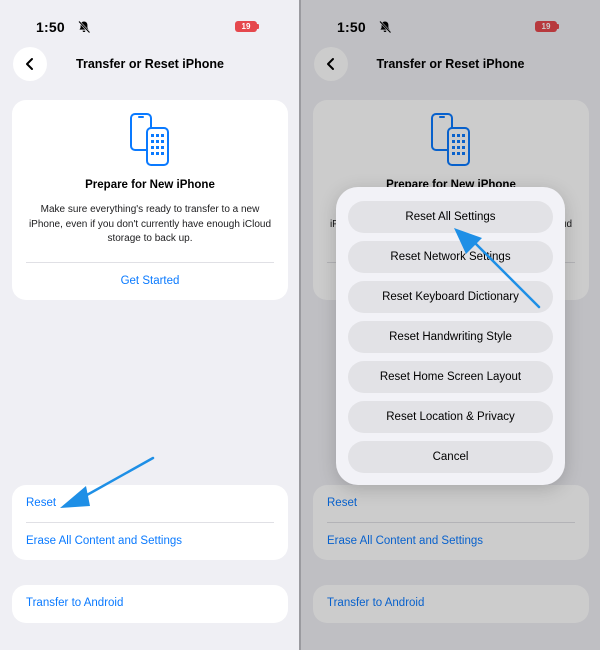 The height and width of the screenshot is (650, 600). Describe the element at coordinates (258, 26) in the screenshot. I see `battery-tip` at that location.